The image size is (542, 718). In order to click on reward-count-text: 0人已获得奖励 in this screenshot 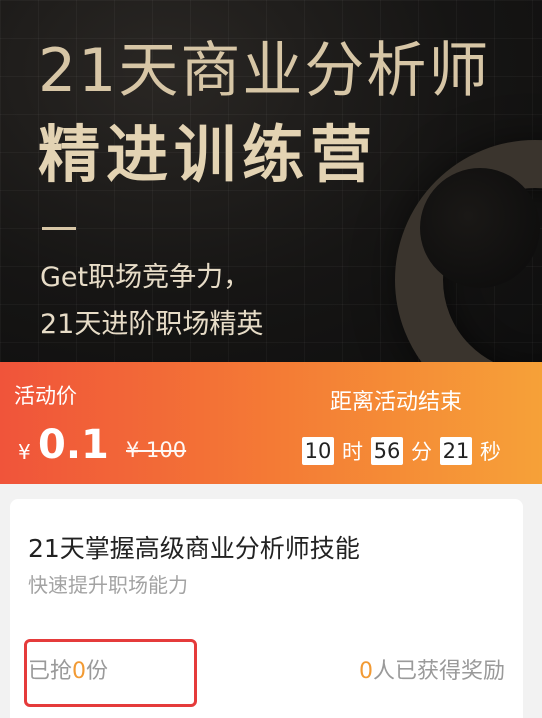, I will do `click(432, 669)`.